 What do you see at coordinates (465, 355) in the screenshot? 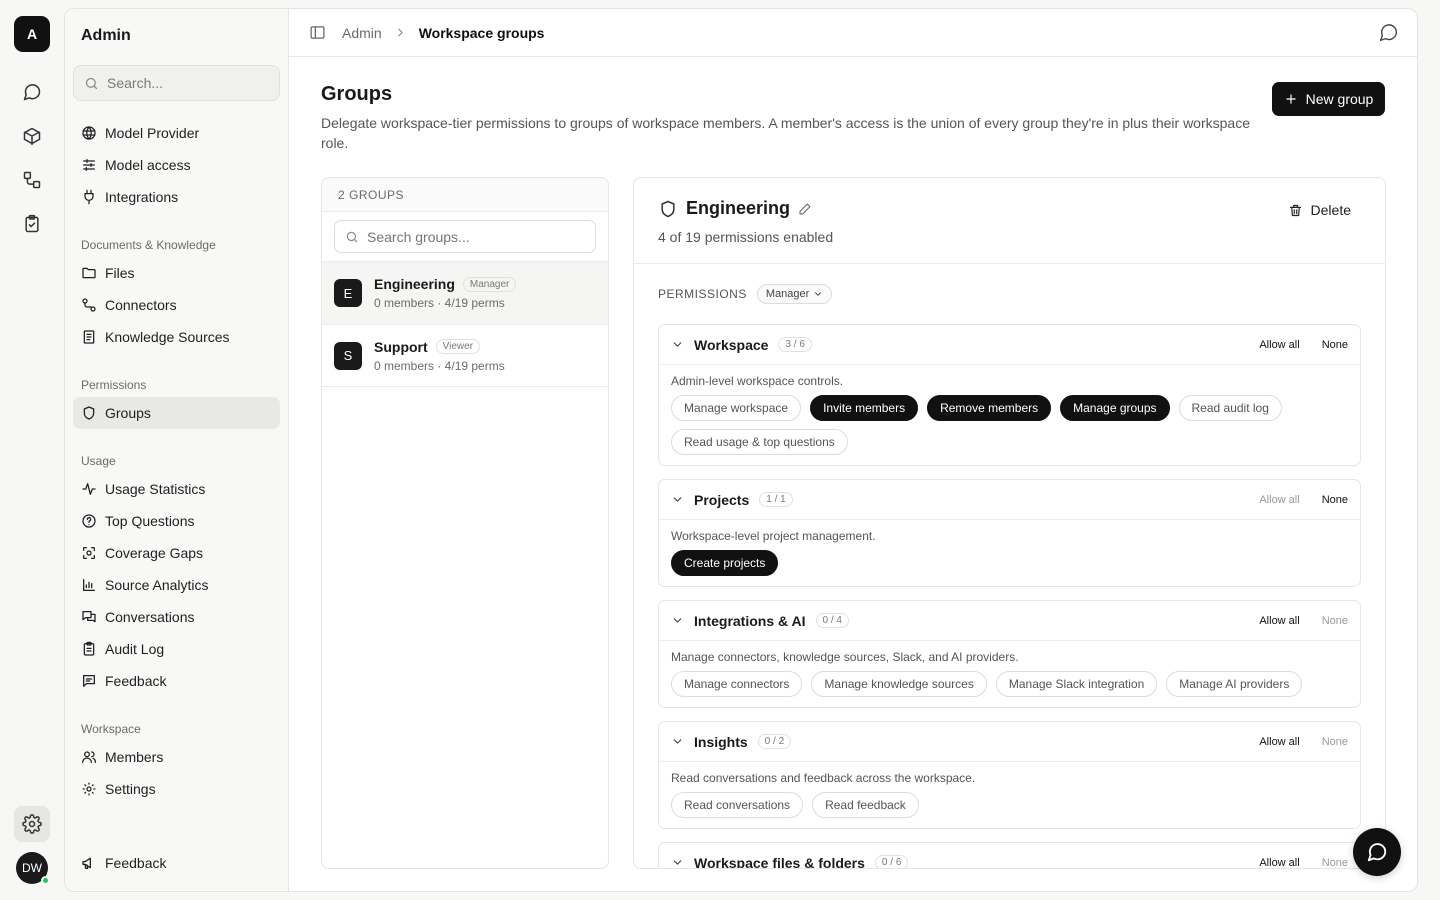
I see `group-row-support: S Support Viewer 0 members · 4/19 perms` at bounding box center [465, 355].